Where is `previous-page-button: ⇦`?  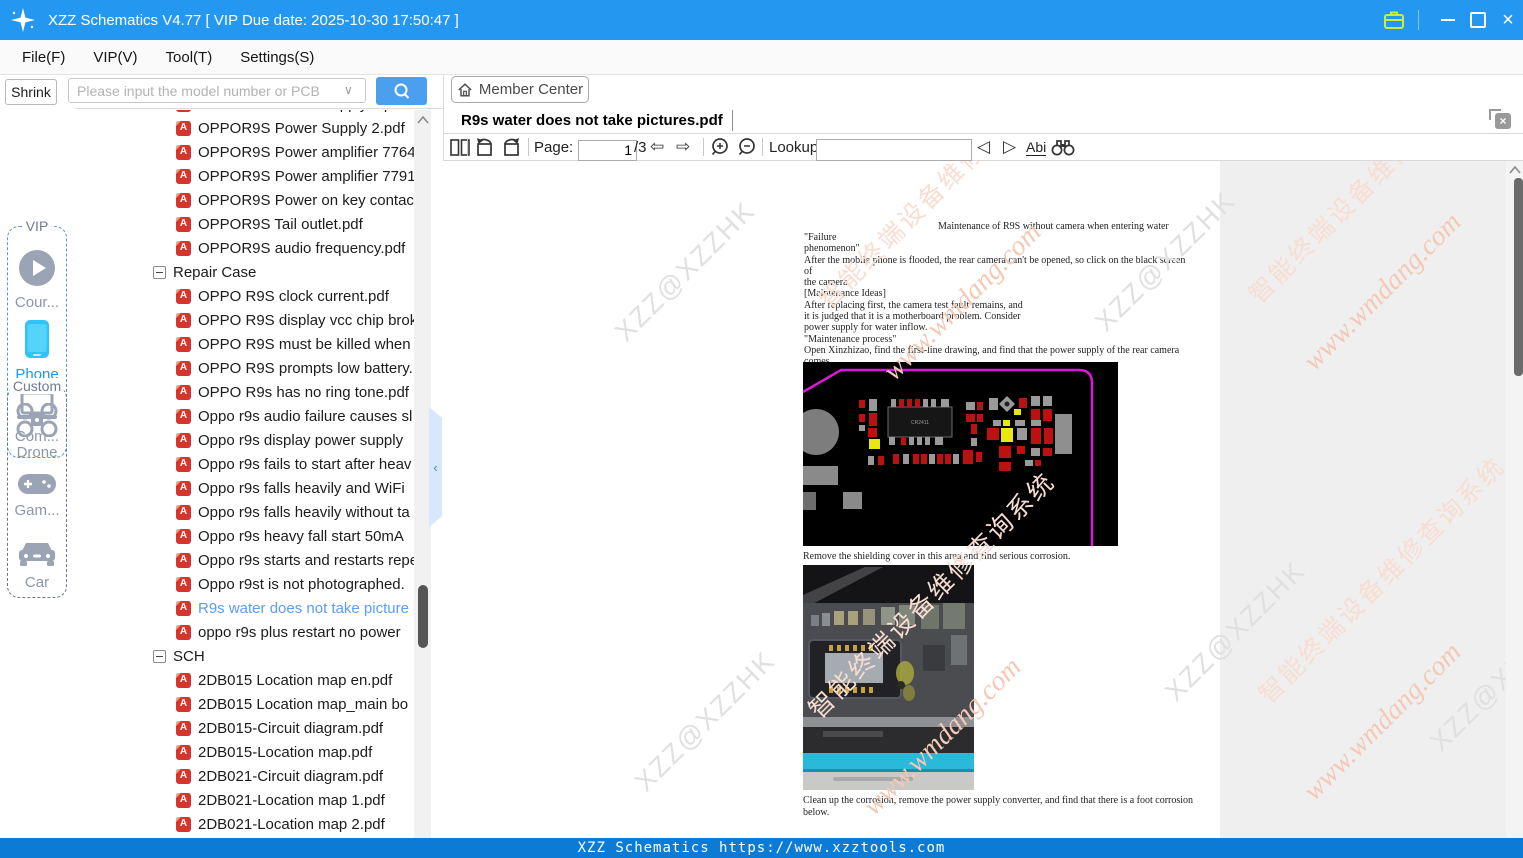 previous-page-button: ⇦ is located at coordinates (657, 147).